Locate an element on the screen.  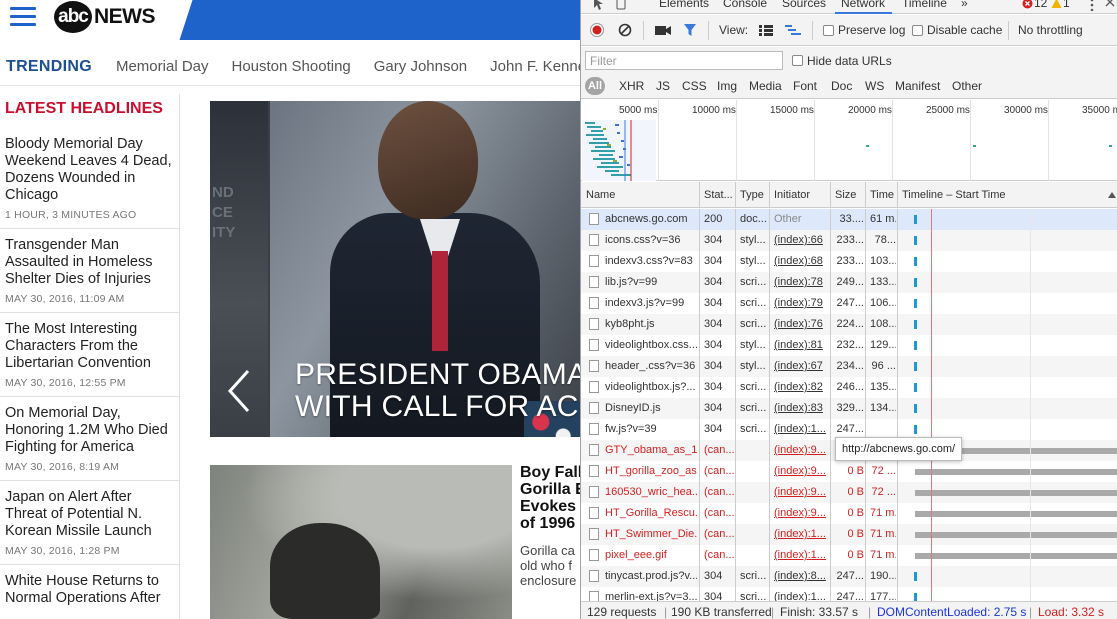
filter-funnel-icon is located at coordinates (690, 30).